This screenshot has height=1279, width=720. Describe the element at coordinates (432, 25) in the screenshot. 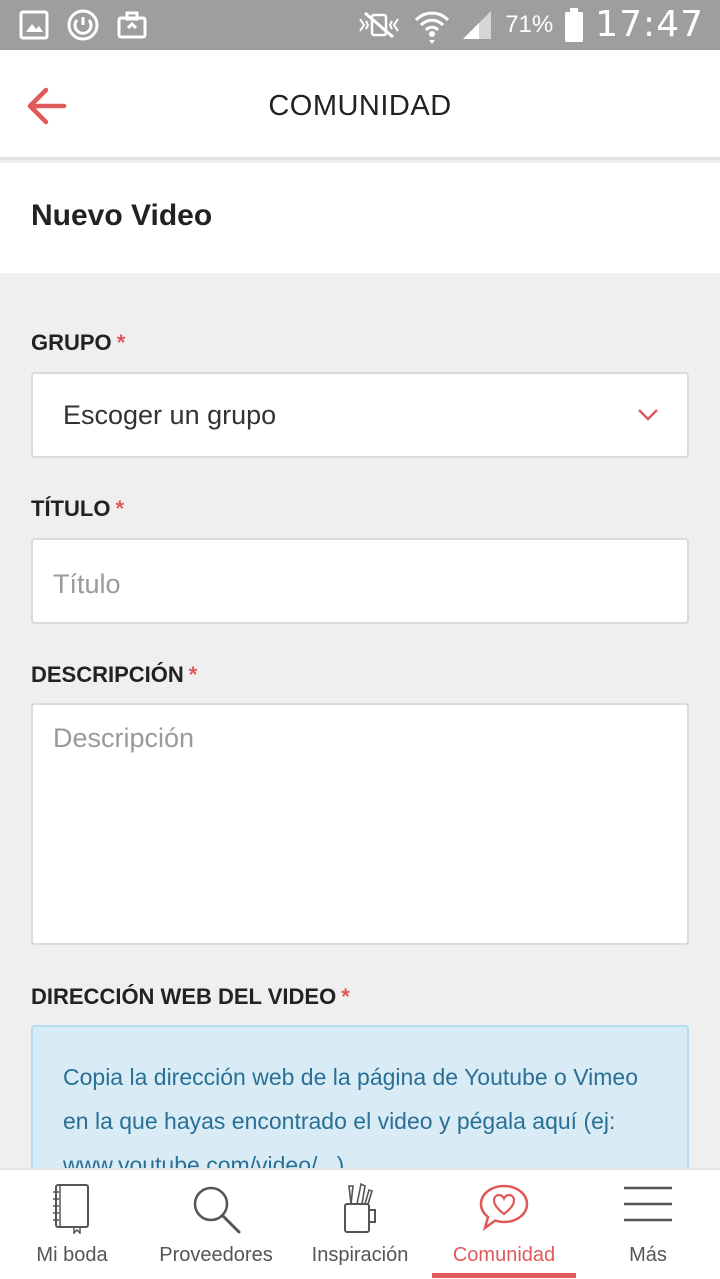

I see `wifi-icon` at that location.